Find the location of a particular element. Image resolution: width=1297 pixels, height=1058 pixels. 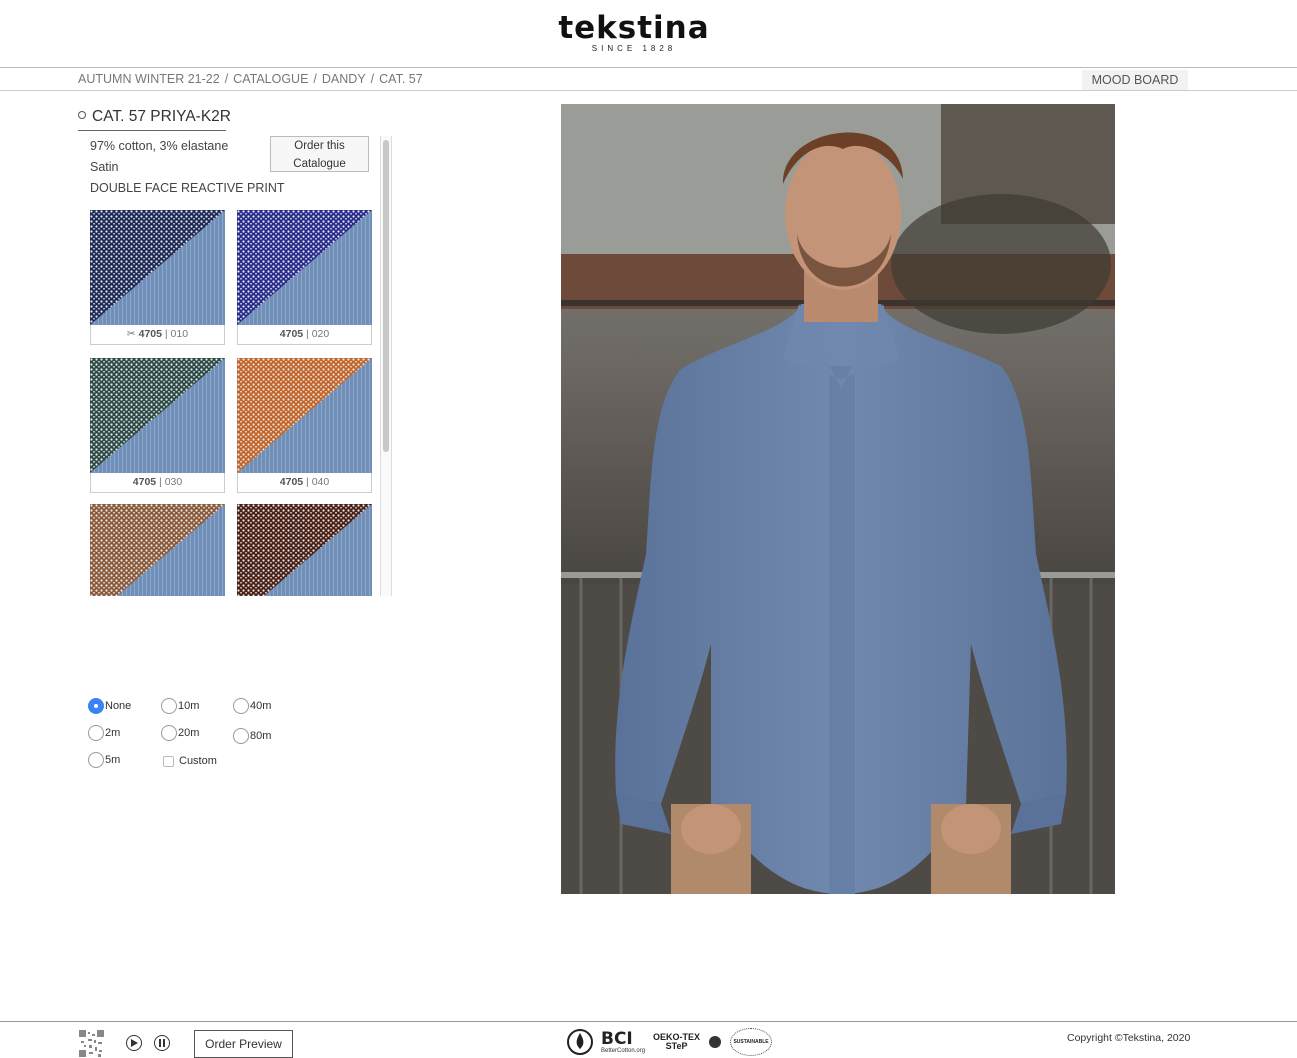

breadcrumb-item: CAT. 57 is located at coordinates (401, 79).